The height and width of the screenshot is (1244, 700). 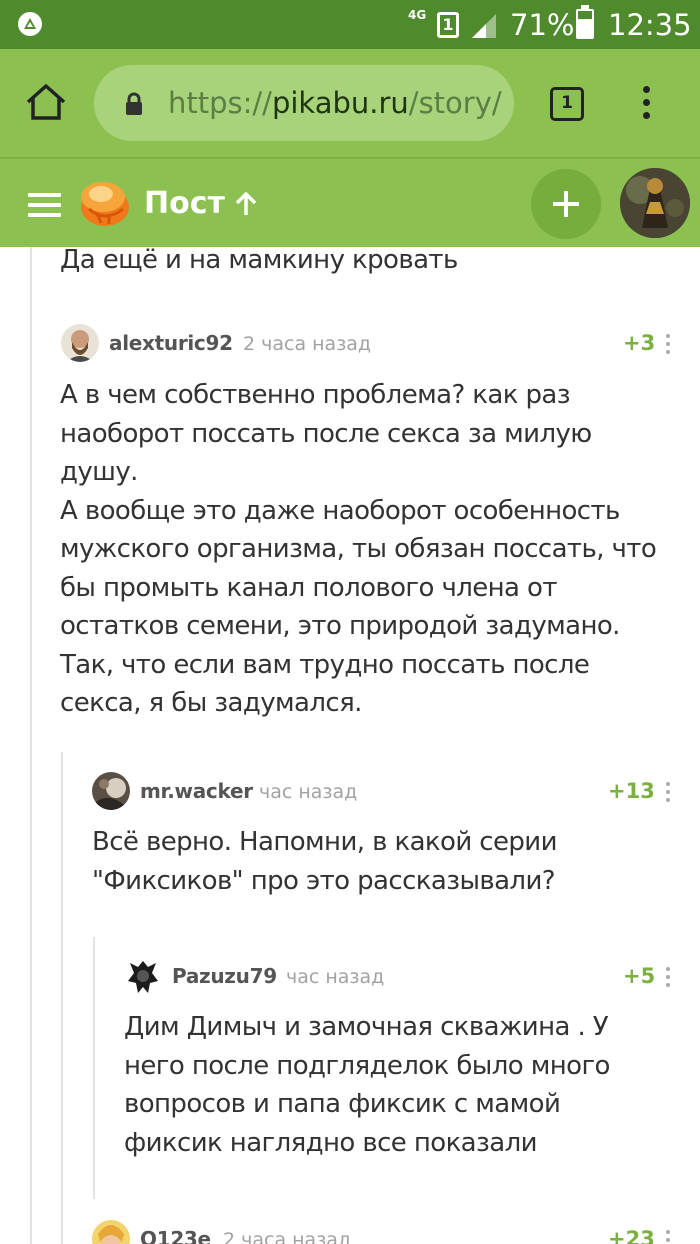 What do you see at coordinates (417, 15) in the screenshot?
I see `network-type: 4G` at bounding box center [417, 15].